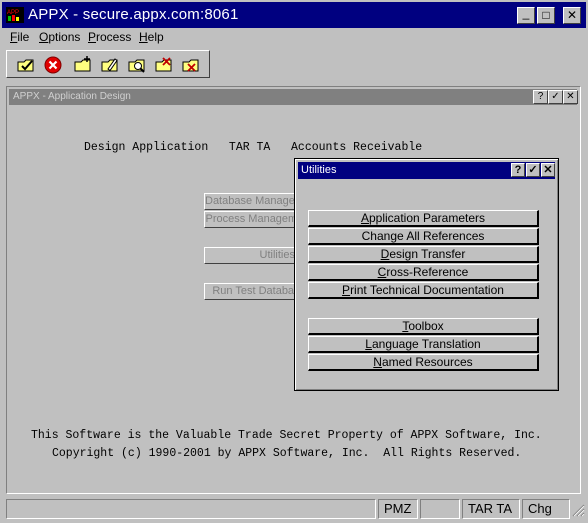  Describe the element at coordinates (578, 510) in the screenshot. I see `resize-grip-icon` at that location.